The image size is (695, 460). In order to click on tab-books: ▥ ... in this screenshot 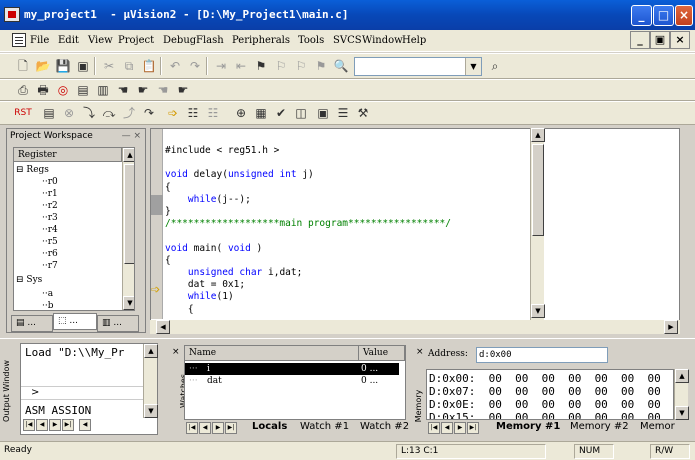, I will do `click(118, 323)`.